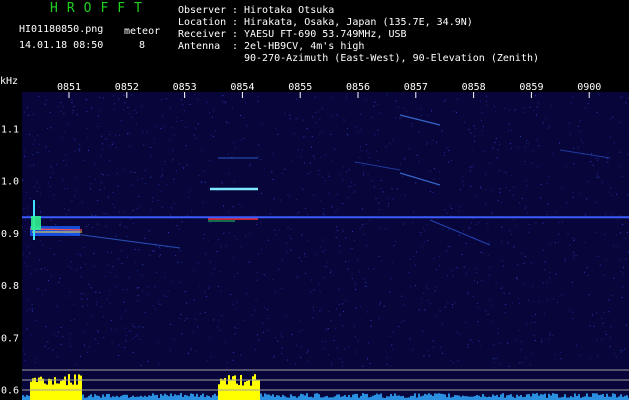 The height and width of the screenshot is (400, 629). What do you see at coordinates (589, 87) in the screenshot?
I see `x-tick-label: 0900` at bounding box center [589, 87].